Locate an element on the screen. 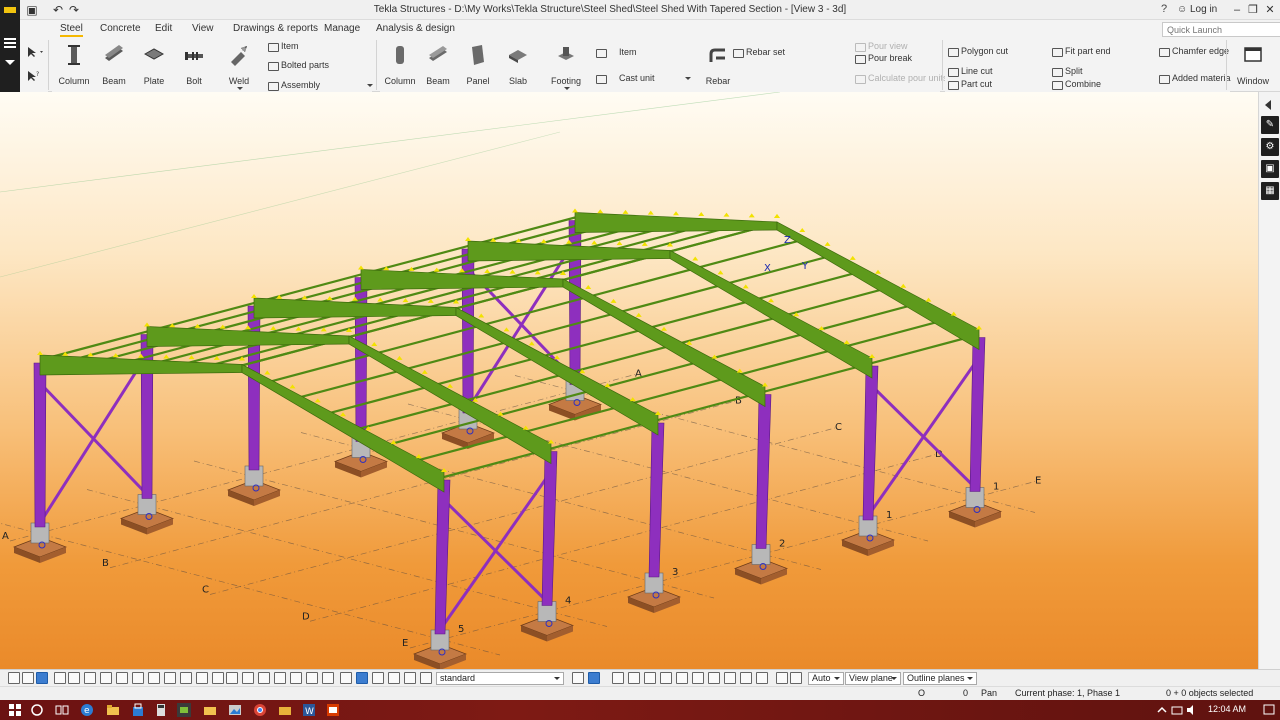  quick-launch-input is located at coordinates (1221, 29).